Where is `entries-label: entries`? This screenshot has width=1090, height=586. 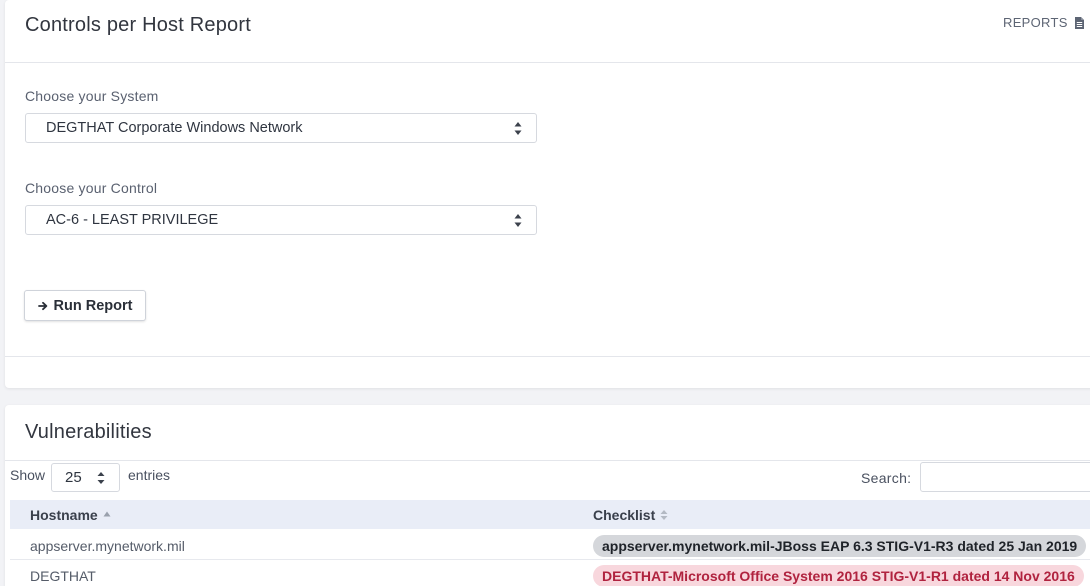 entries-label: entries is located at coordinates (149, 475).